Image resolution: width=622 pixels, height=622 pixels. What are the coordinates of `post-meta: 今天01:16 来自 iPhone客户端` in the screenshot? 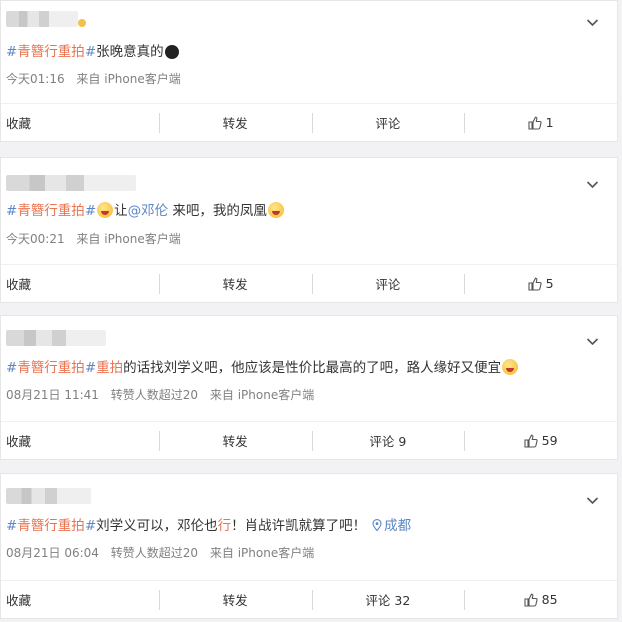 It's located at (97, 78).